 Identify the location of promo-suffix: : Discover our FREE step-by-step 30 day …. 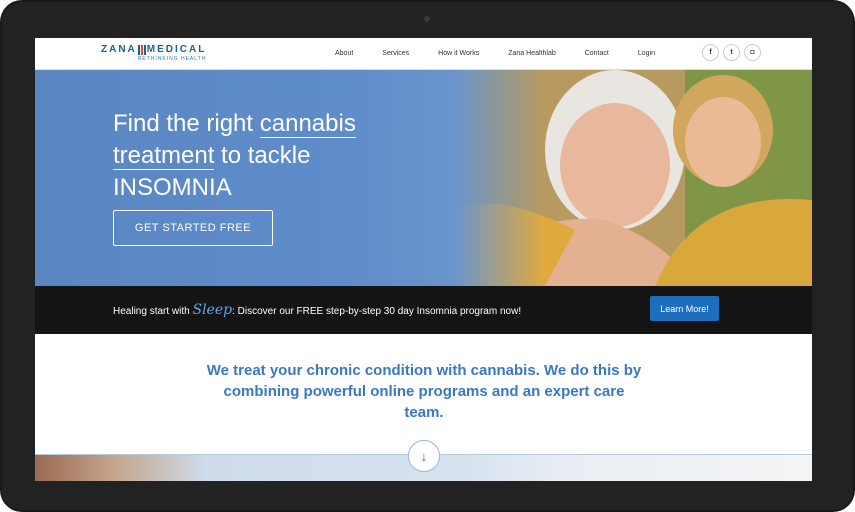
(377, 311).